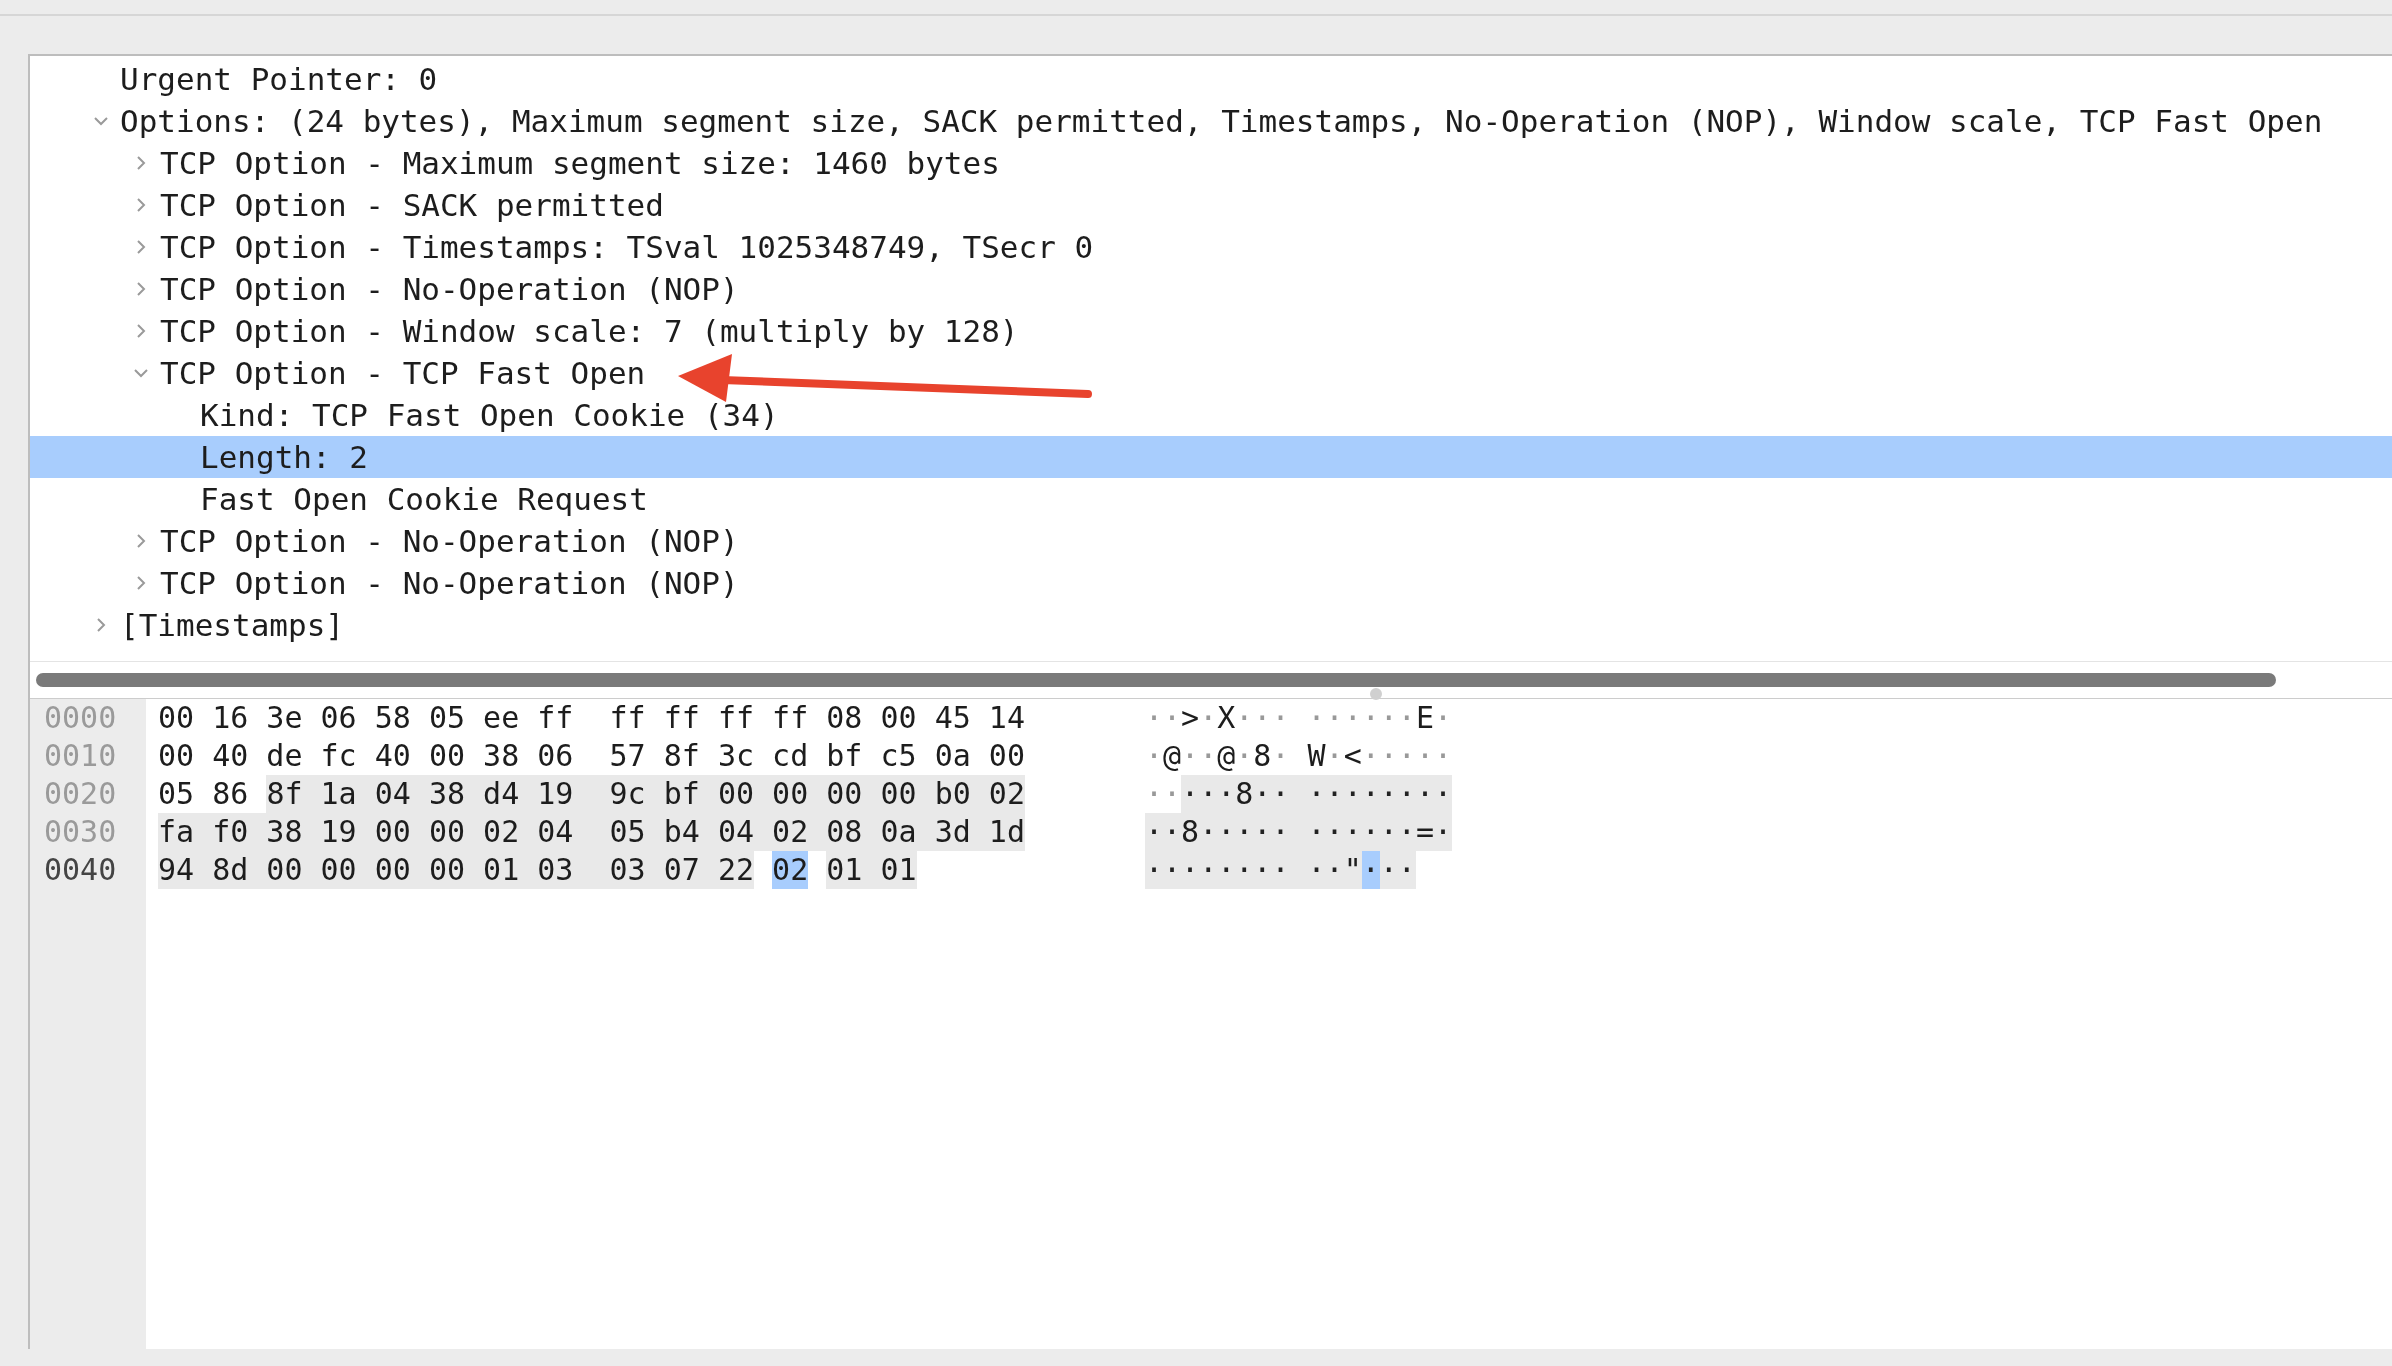  Describe the element at coordinates (871, 870) in the screenshot. I see `hex-bytes: 01 01` at that location.